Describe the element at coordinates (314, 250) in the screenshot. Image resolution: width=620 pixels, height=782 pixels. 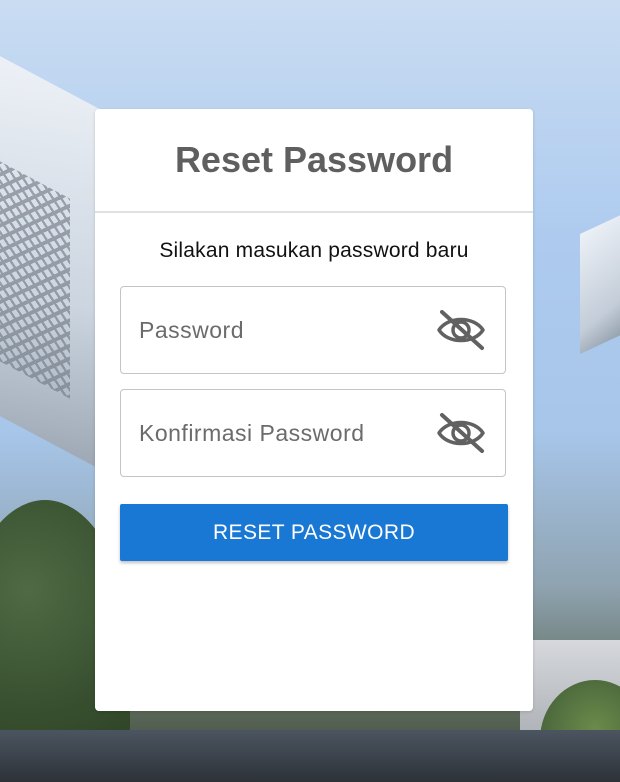
I see `instruction-text: Silakan masukan password baru` at that location.